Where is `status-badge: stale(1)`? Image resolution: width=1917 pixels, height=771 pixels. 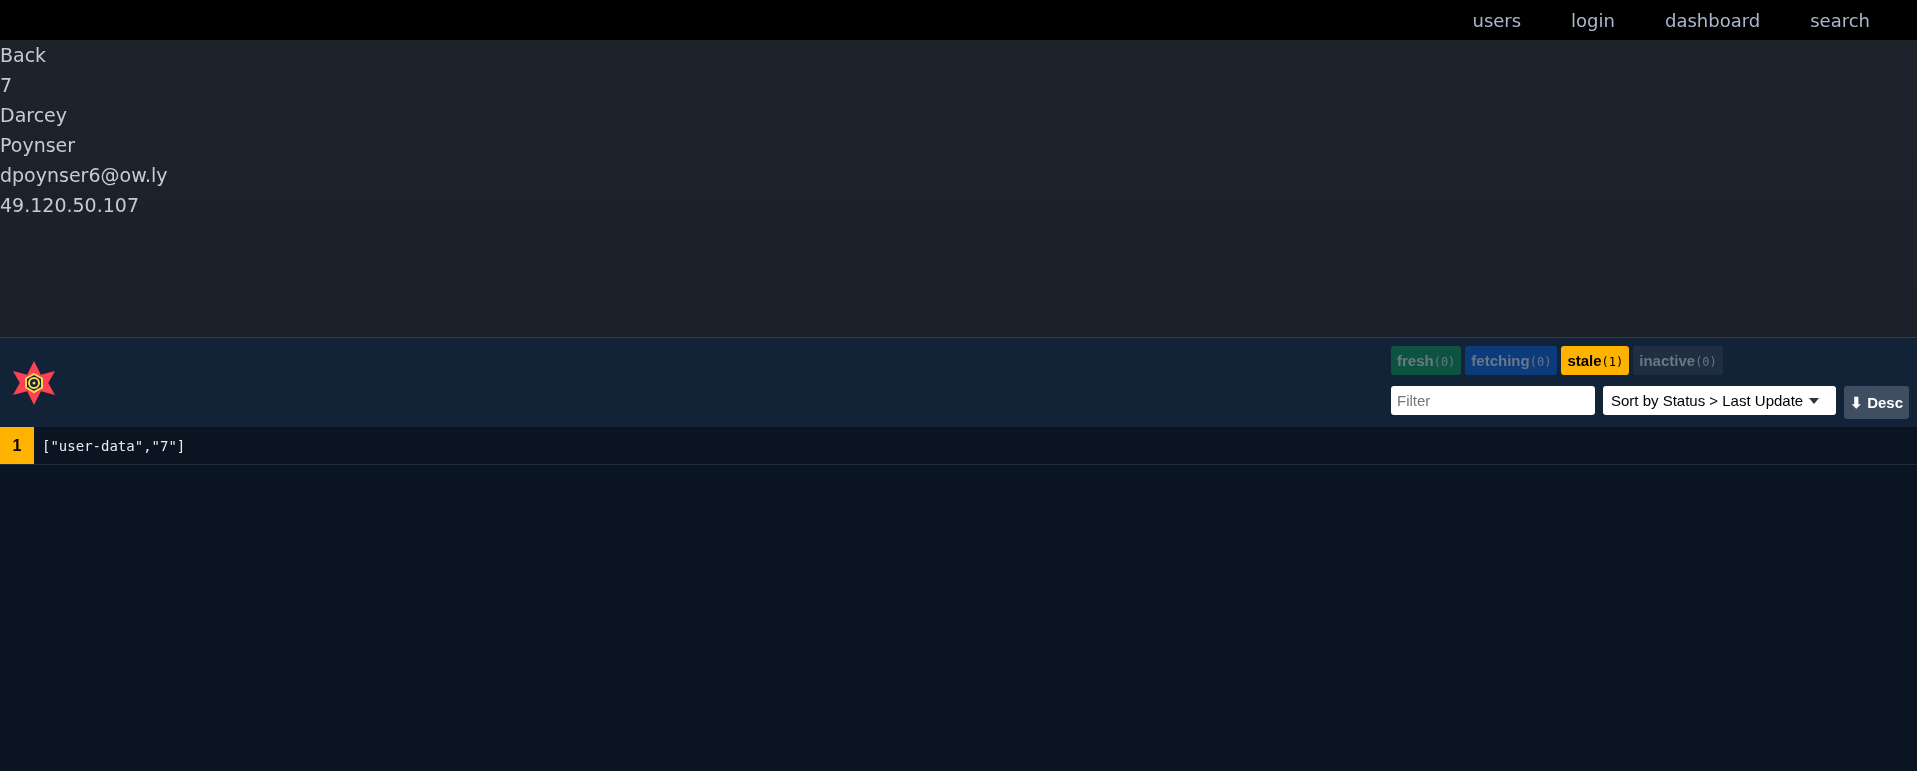
status-badge: stale(1) is located at coordinates (1595, 360).